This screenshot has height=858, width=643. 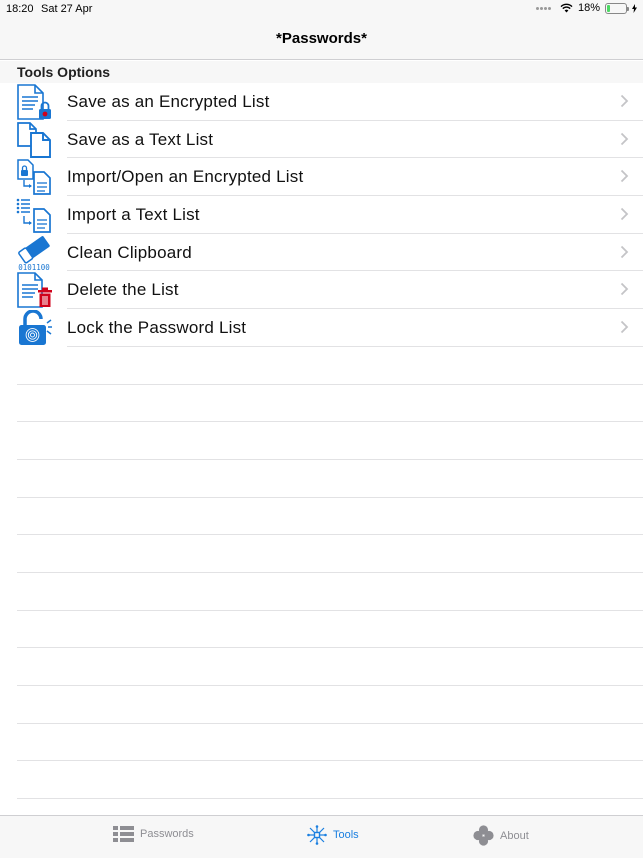 What do you see at coordinates (321, 72) in the screenshot?
I see `section-header: Tools Options` at bounding box center [321, 72].